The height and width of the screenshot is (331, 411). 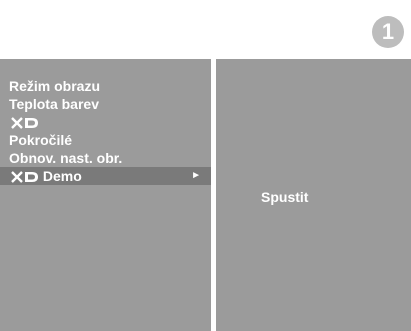 I want to click on menu-item-xd-demo: Demo ►, so click(x=105, y=176).